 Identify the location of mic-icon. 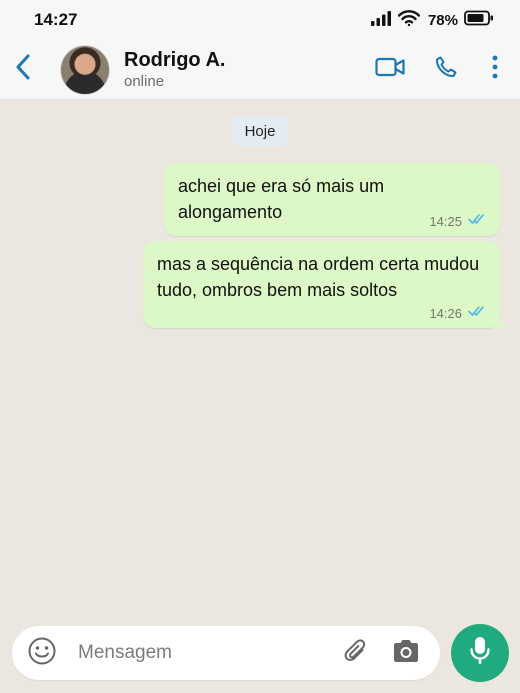
(480, 653).